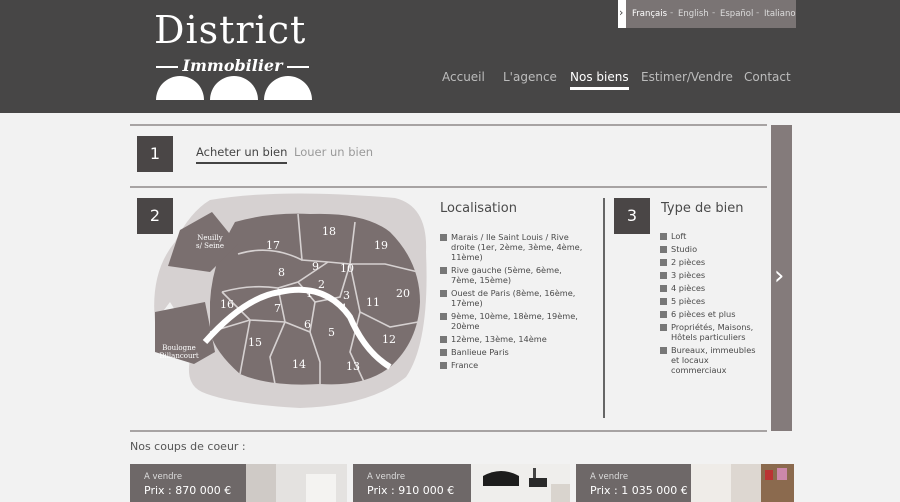 Image resolution: width=900 pixels, height=502 pixels. Describe the element at coordinates (702, 208) in the screenshot. I see `type-bien-title: Type de bien` at that location.